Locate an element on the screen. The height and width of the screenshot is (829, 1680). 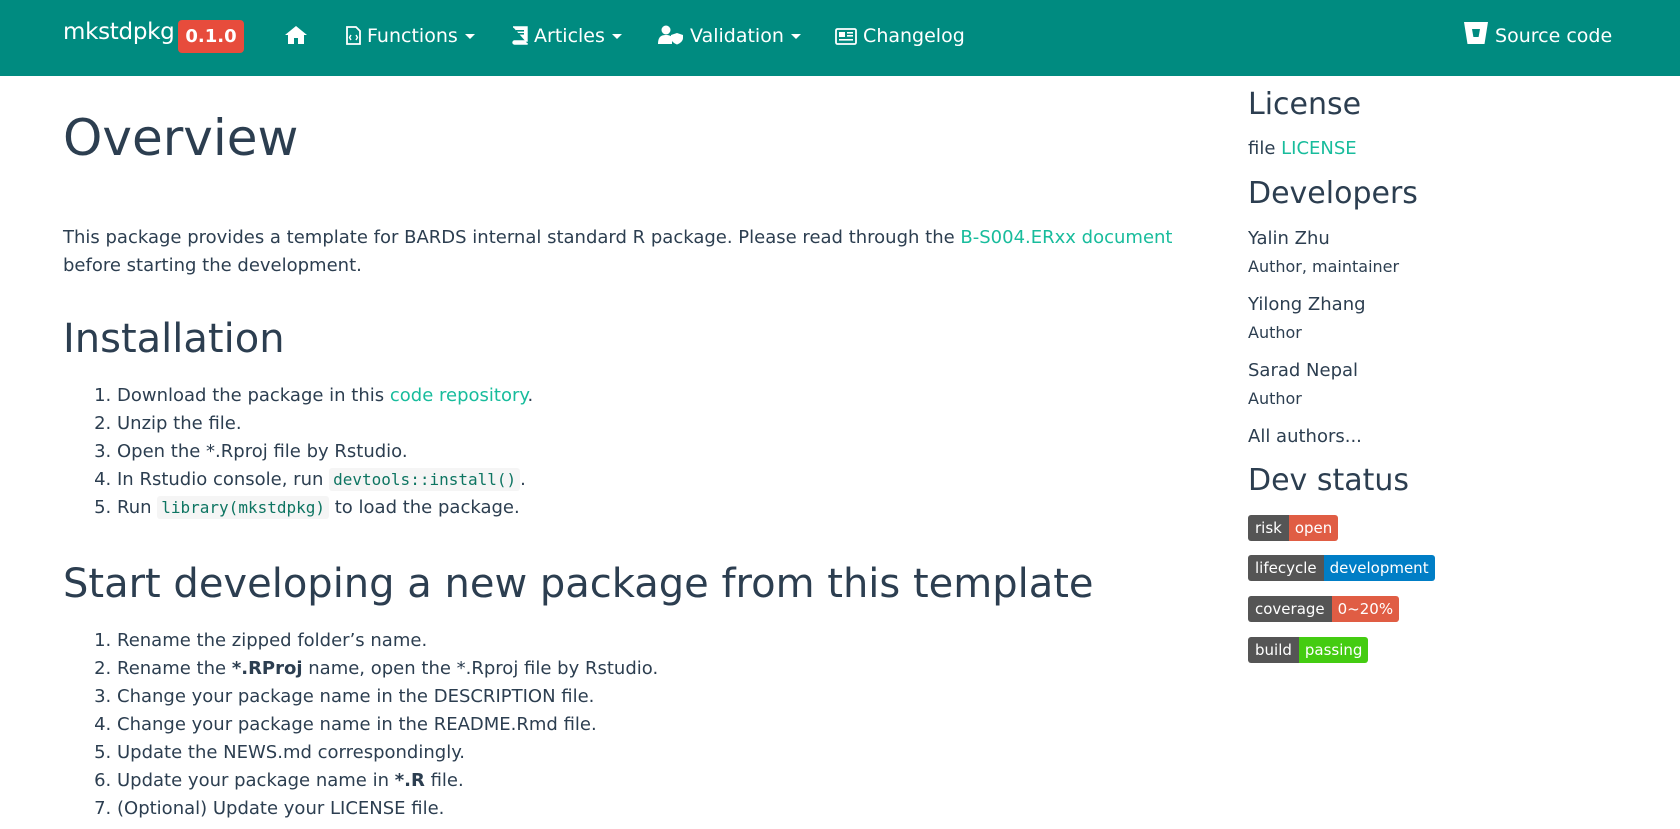
step-bold: *.R is located at coordinates (409, 780).